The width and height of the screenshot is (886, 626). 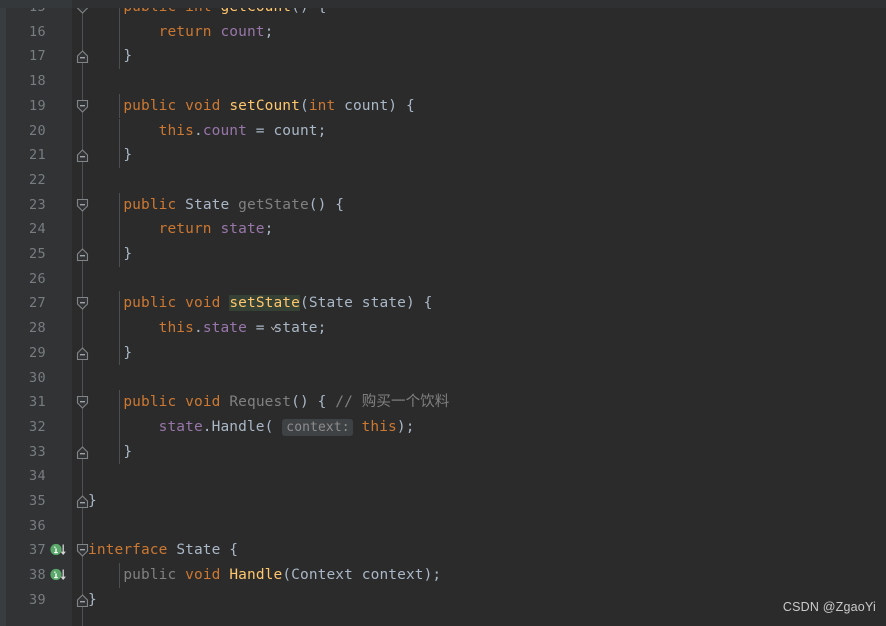 What do you see at coordinates (375, 105) in the screenshot?
I see `code-token: count) {` at bounding box center [375, 105].